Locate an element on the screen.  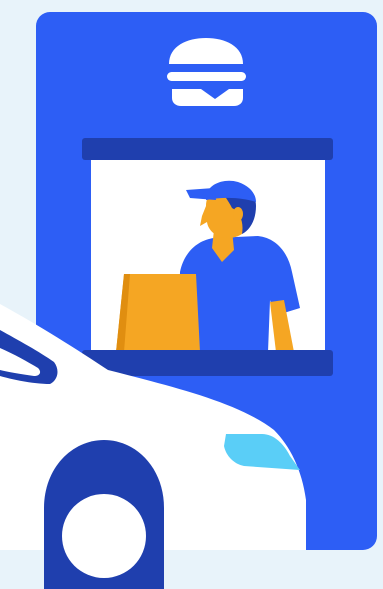
wheel-tire is located at coordinates (104, 536).